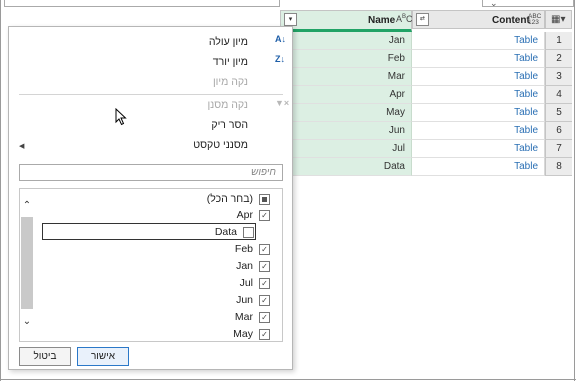  I want to click on list-item-label: (בחר הכל), so click(229, 199).